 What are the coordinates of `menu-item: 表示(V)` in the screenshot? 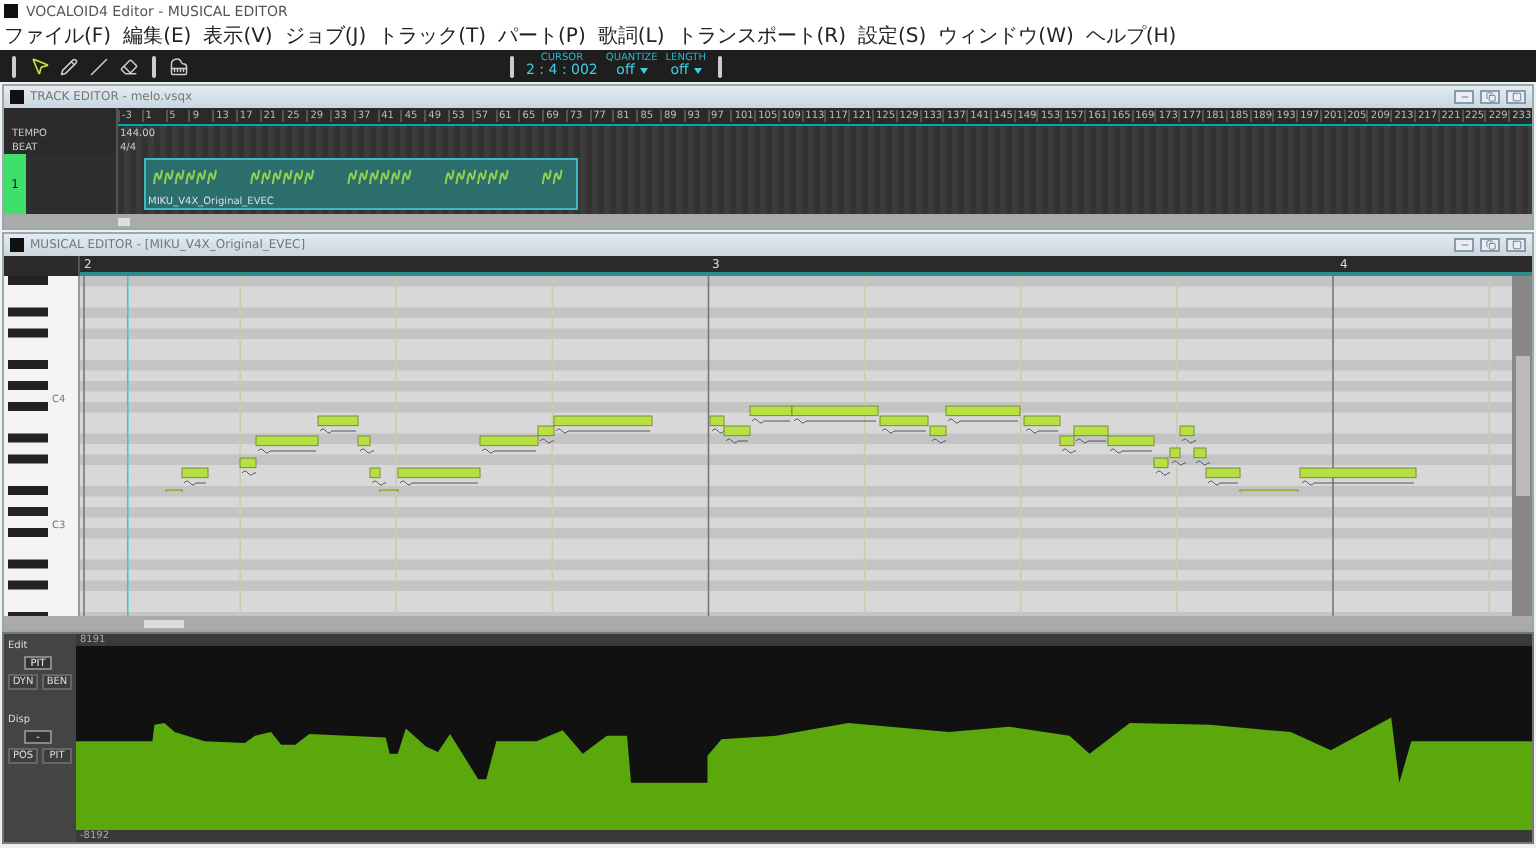 It's located at (238, 36).